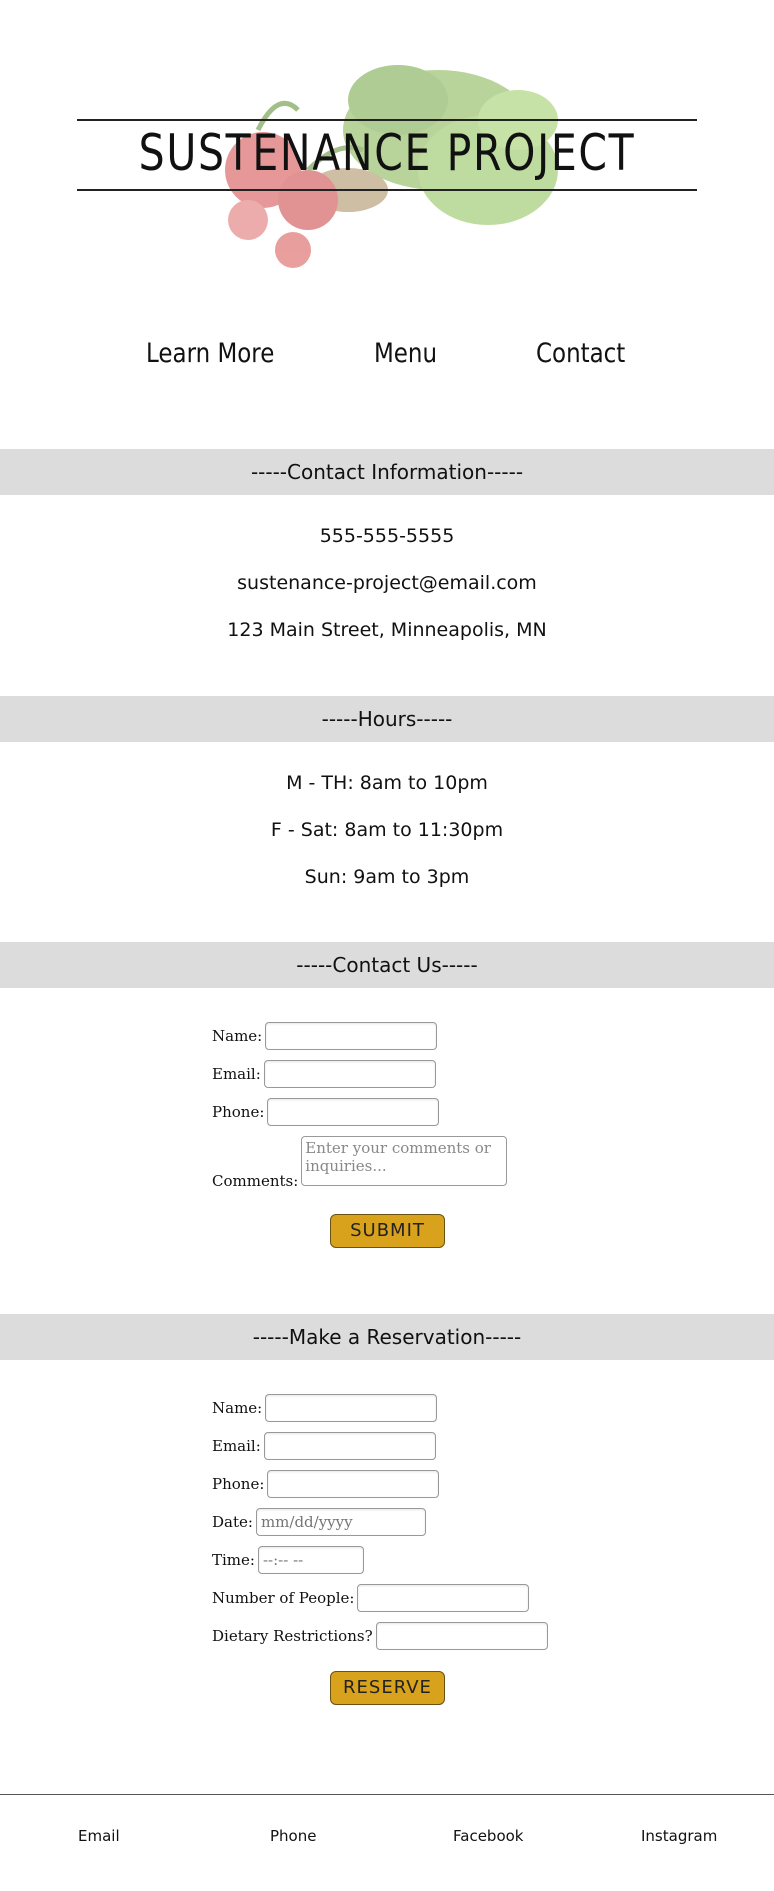  Describe the element at coordinates (387, 472) in the screenshot. I see `contact-info-heading: -----Contact Information-----` at that location.